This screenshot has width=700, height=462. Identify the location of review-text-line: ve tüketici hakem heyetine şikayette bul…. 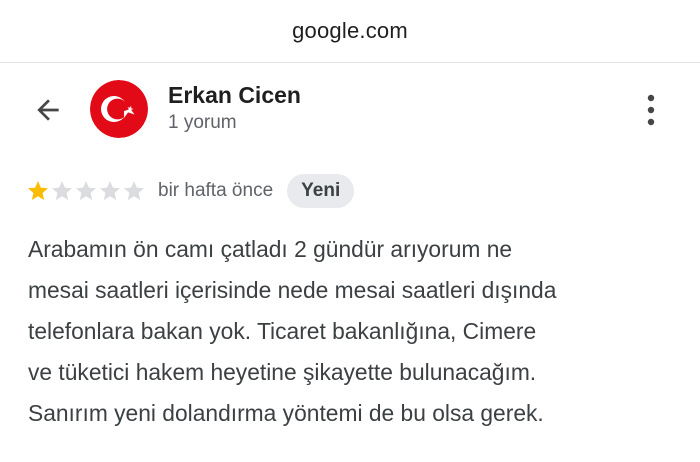
(282, 372).